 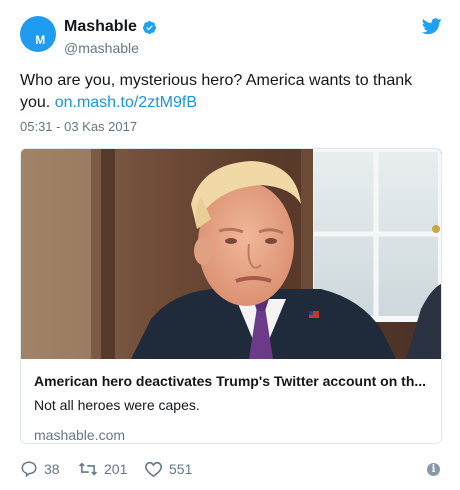 What do you see at coordinates (117, 405) in the screenshot?
I see `card-description: Not all heroes were capes.` at bounding box center [117, 405].